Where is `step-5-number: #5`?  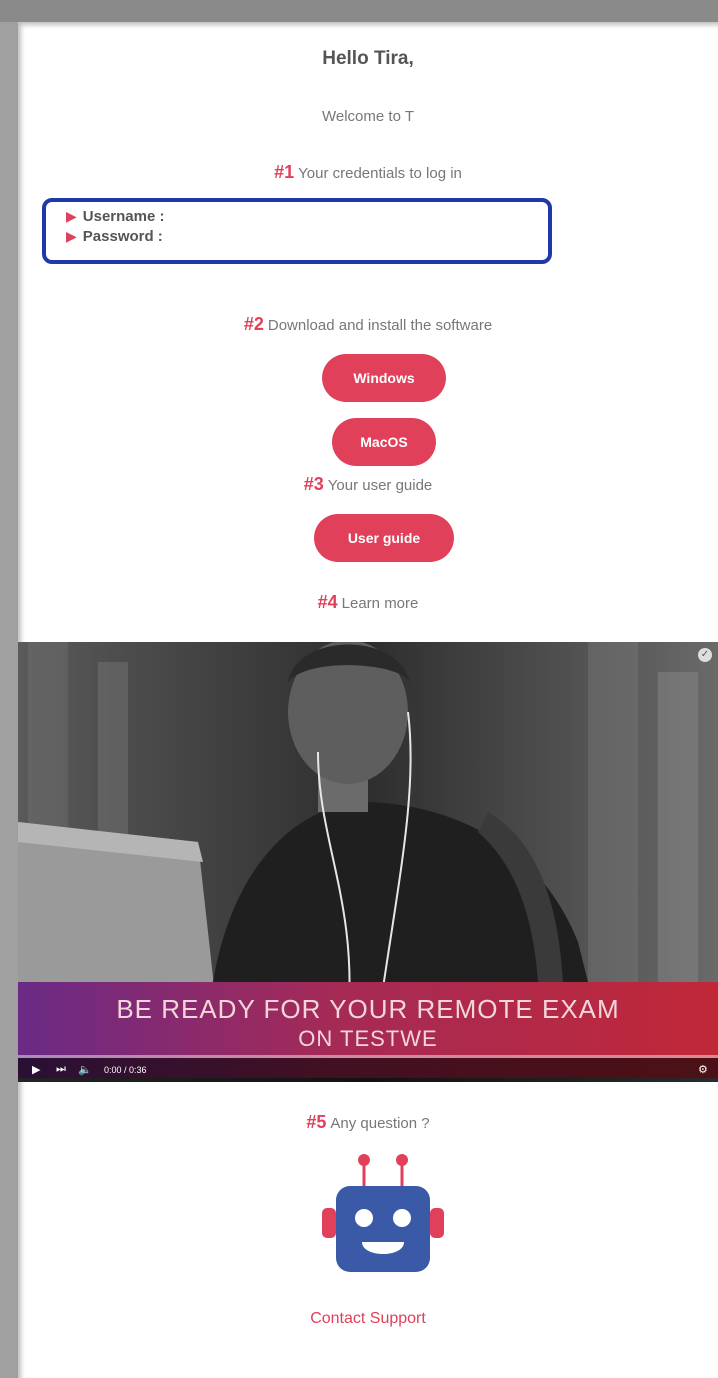
step-5-number: #5 is located at coordinates (316, 1122).